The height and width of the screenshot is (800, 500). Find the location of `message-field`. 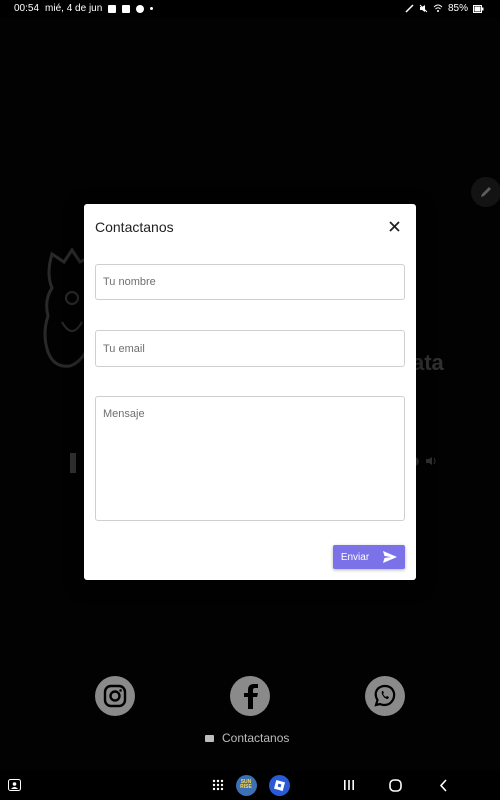

message-field is located at coordinates (250, 458).